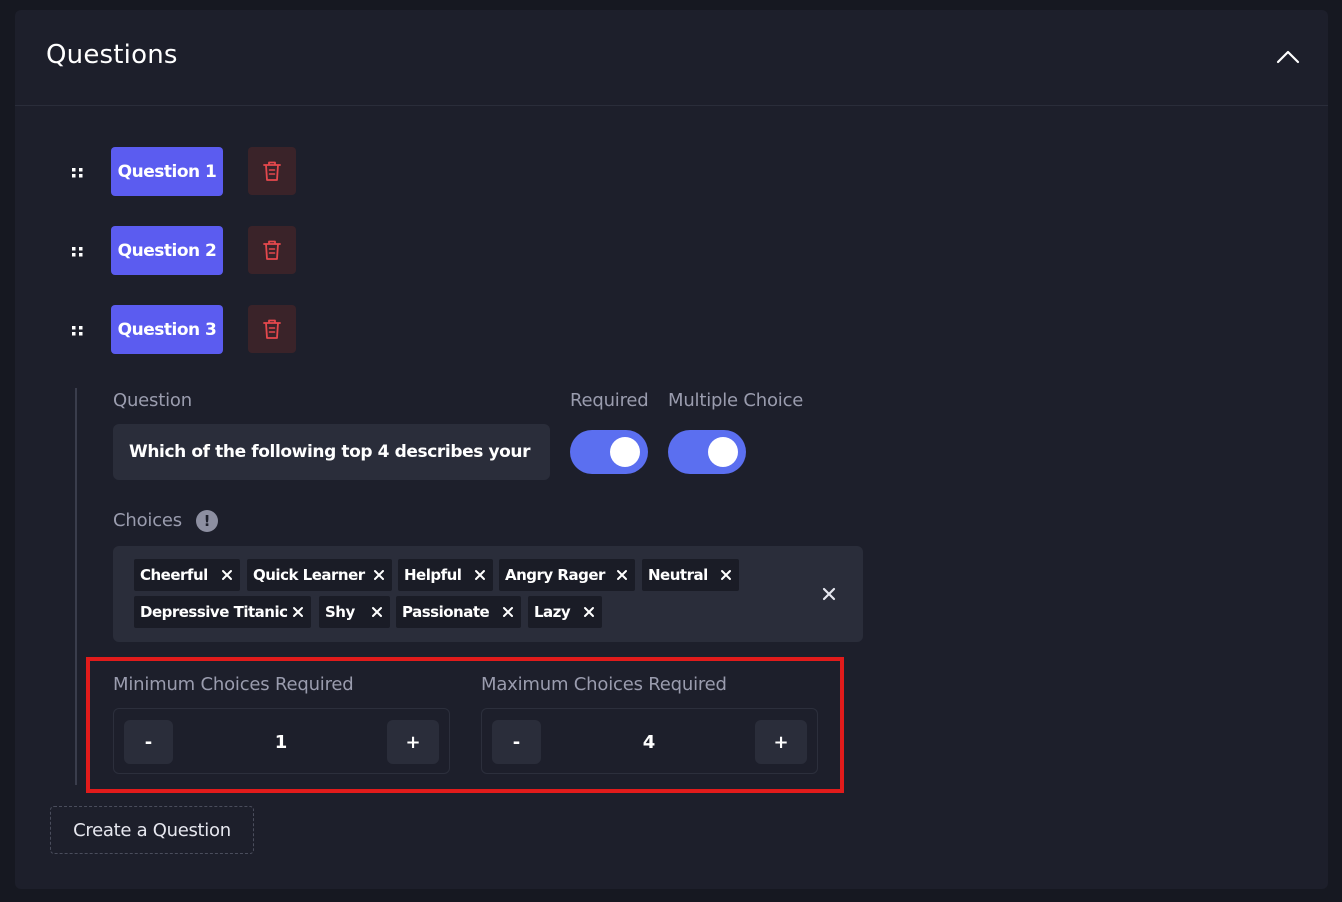 The height and width of the screenshot is (902, 1342). Describe the element at coordinates (555, 575) in the screenshot. I see `choice-chip-label: Angry Rager` at that location.